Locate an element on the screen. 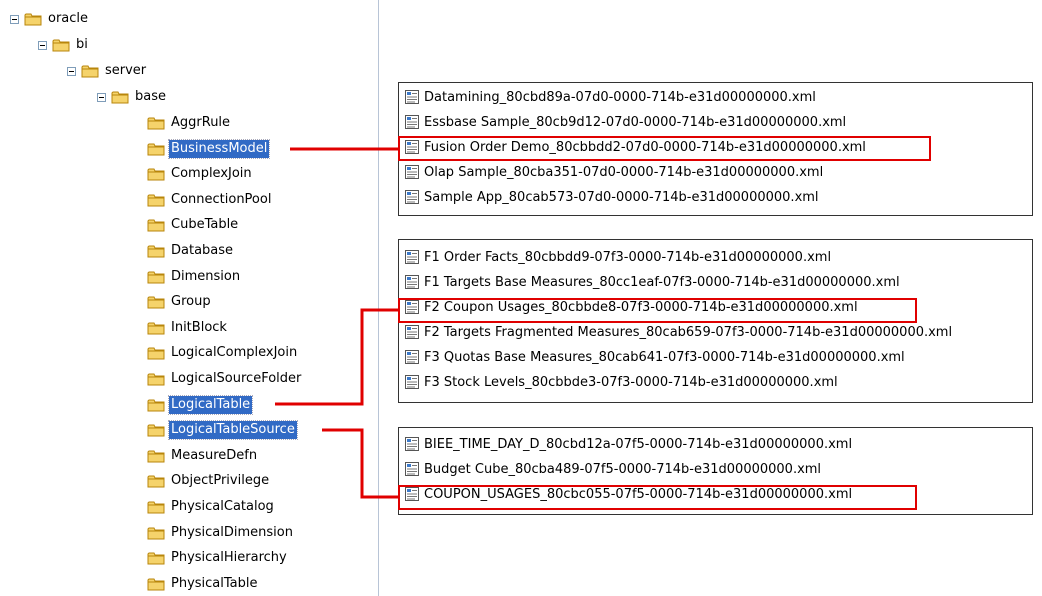  tree-node-complexjoin: ComplexJoin is located at coordinates (200, 174).